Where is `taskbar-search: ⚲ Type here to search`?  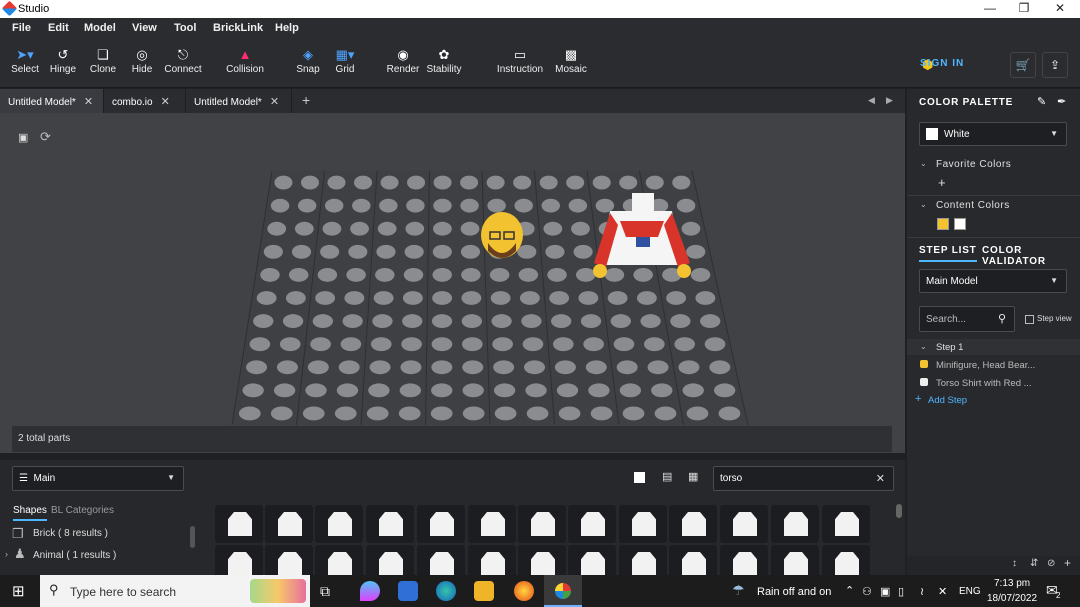 taskbar-search: ⚲ Type here to search is located at coordinates (175, 591).